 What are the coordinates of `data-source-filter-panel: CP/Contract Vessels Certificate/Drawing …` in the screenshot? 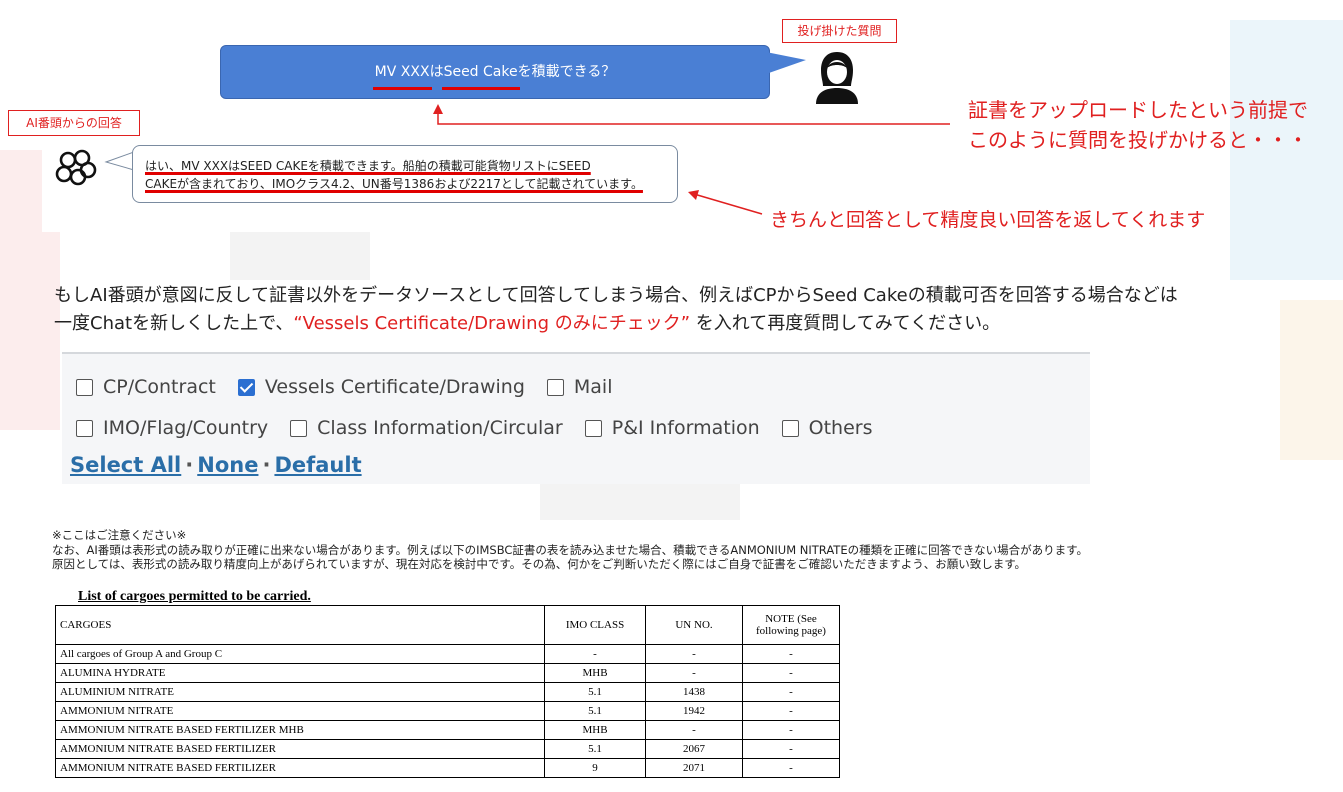 It's located at (576, 418).